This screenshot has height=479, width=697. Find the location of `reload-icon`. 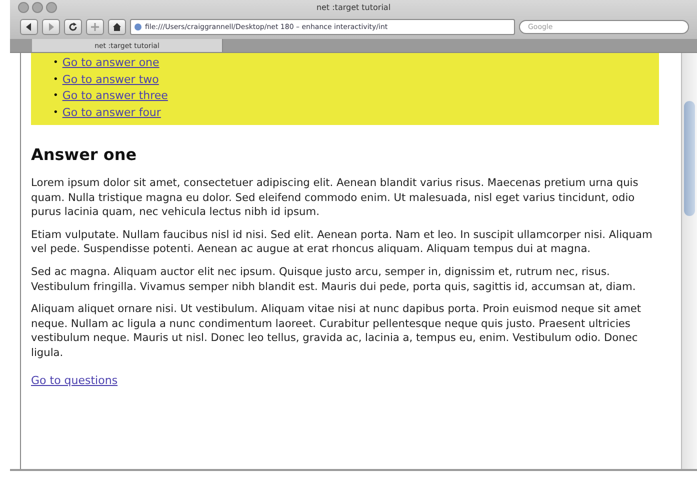

reload-icon is located at coordinates (73, 27).